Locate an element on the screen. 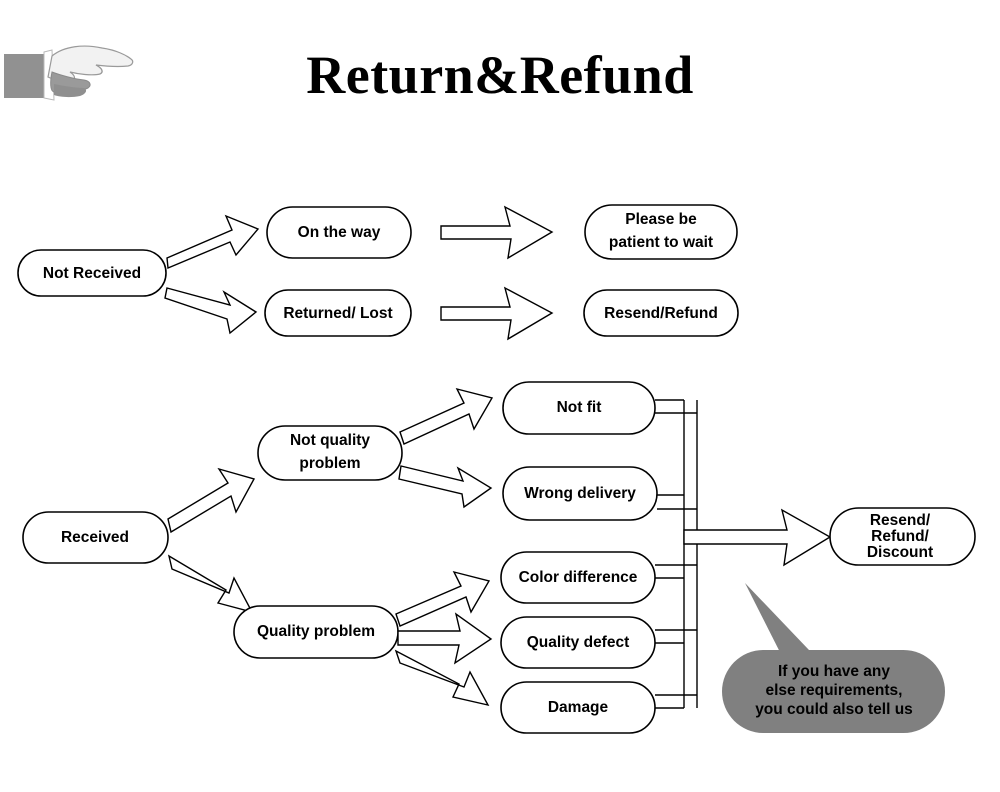 The image size is (1000, 792). node-not-received-label: Not Received is located at coordinates (92, 273).